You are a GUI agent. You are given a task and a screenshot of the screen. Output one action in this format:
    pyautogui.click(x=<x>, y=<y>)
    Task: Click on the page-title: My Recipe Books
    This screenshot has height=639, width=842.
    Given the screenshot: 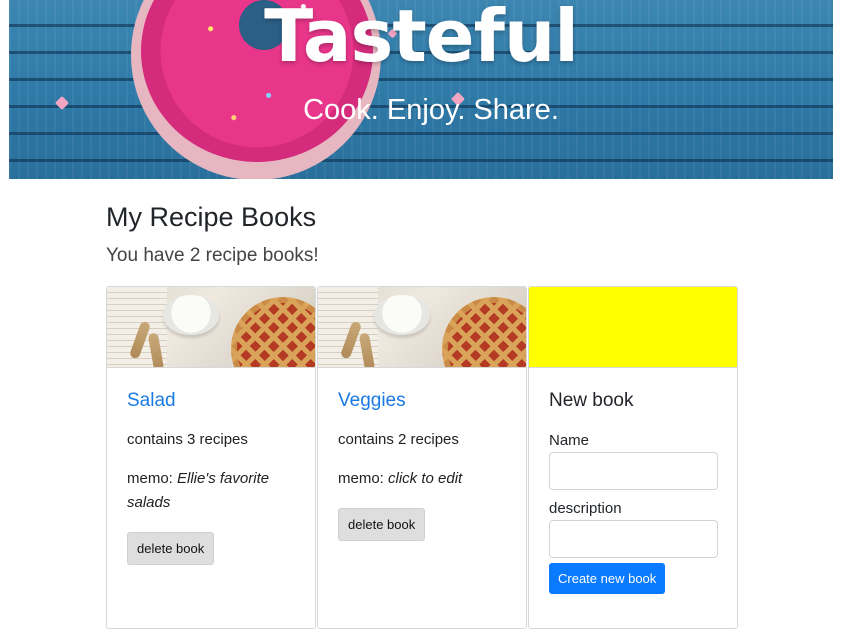 What is the action you would take?
    pyautogui.click(x=211, y=217)
    